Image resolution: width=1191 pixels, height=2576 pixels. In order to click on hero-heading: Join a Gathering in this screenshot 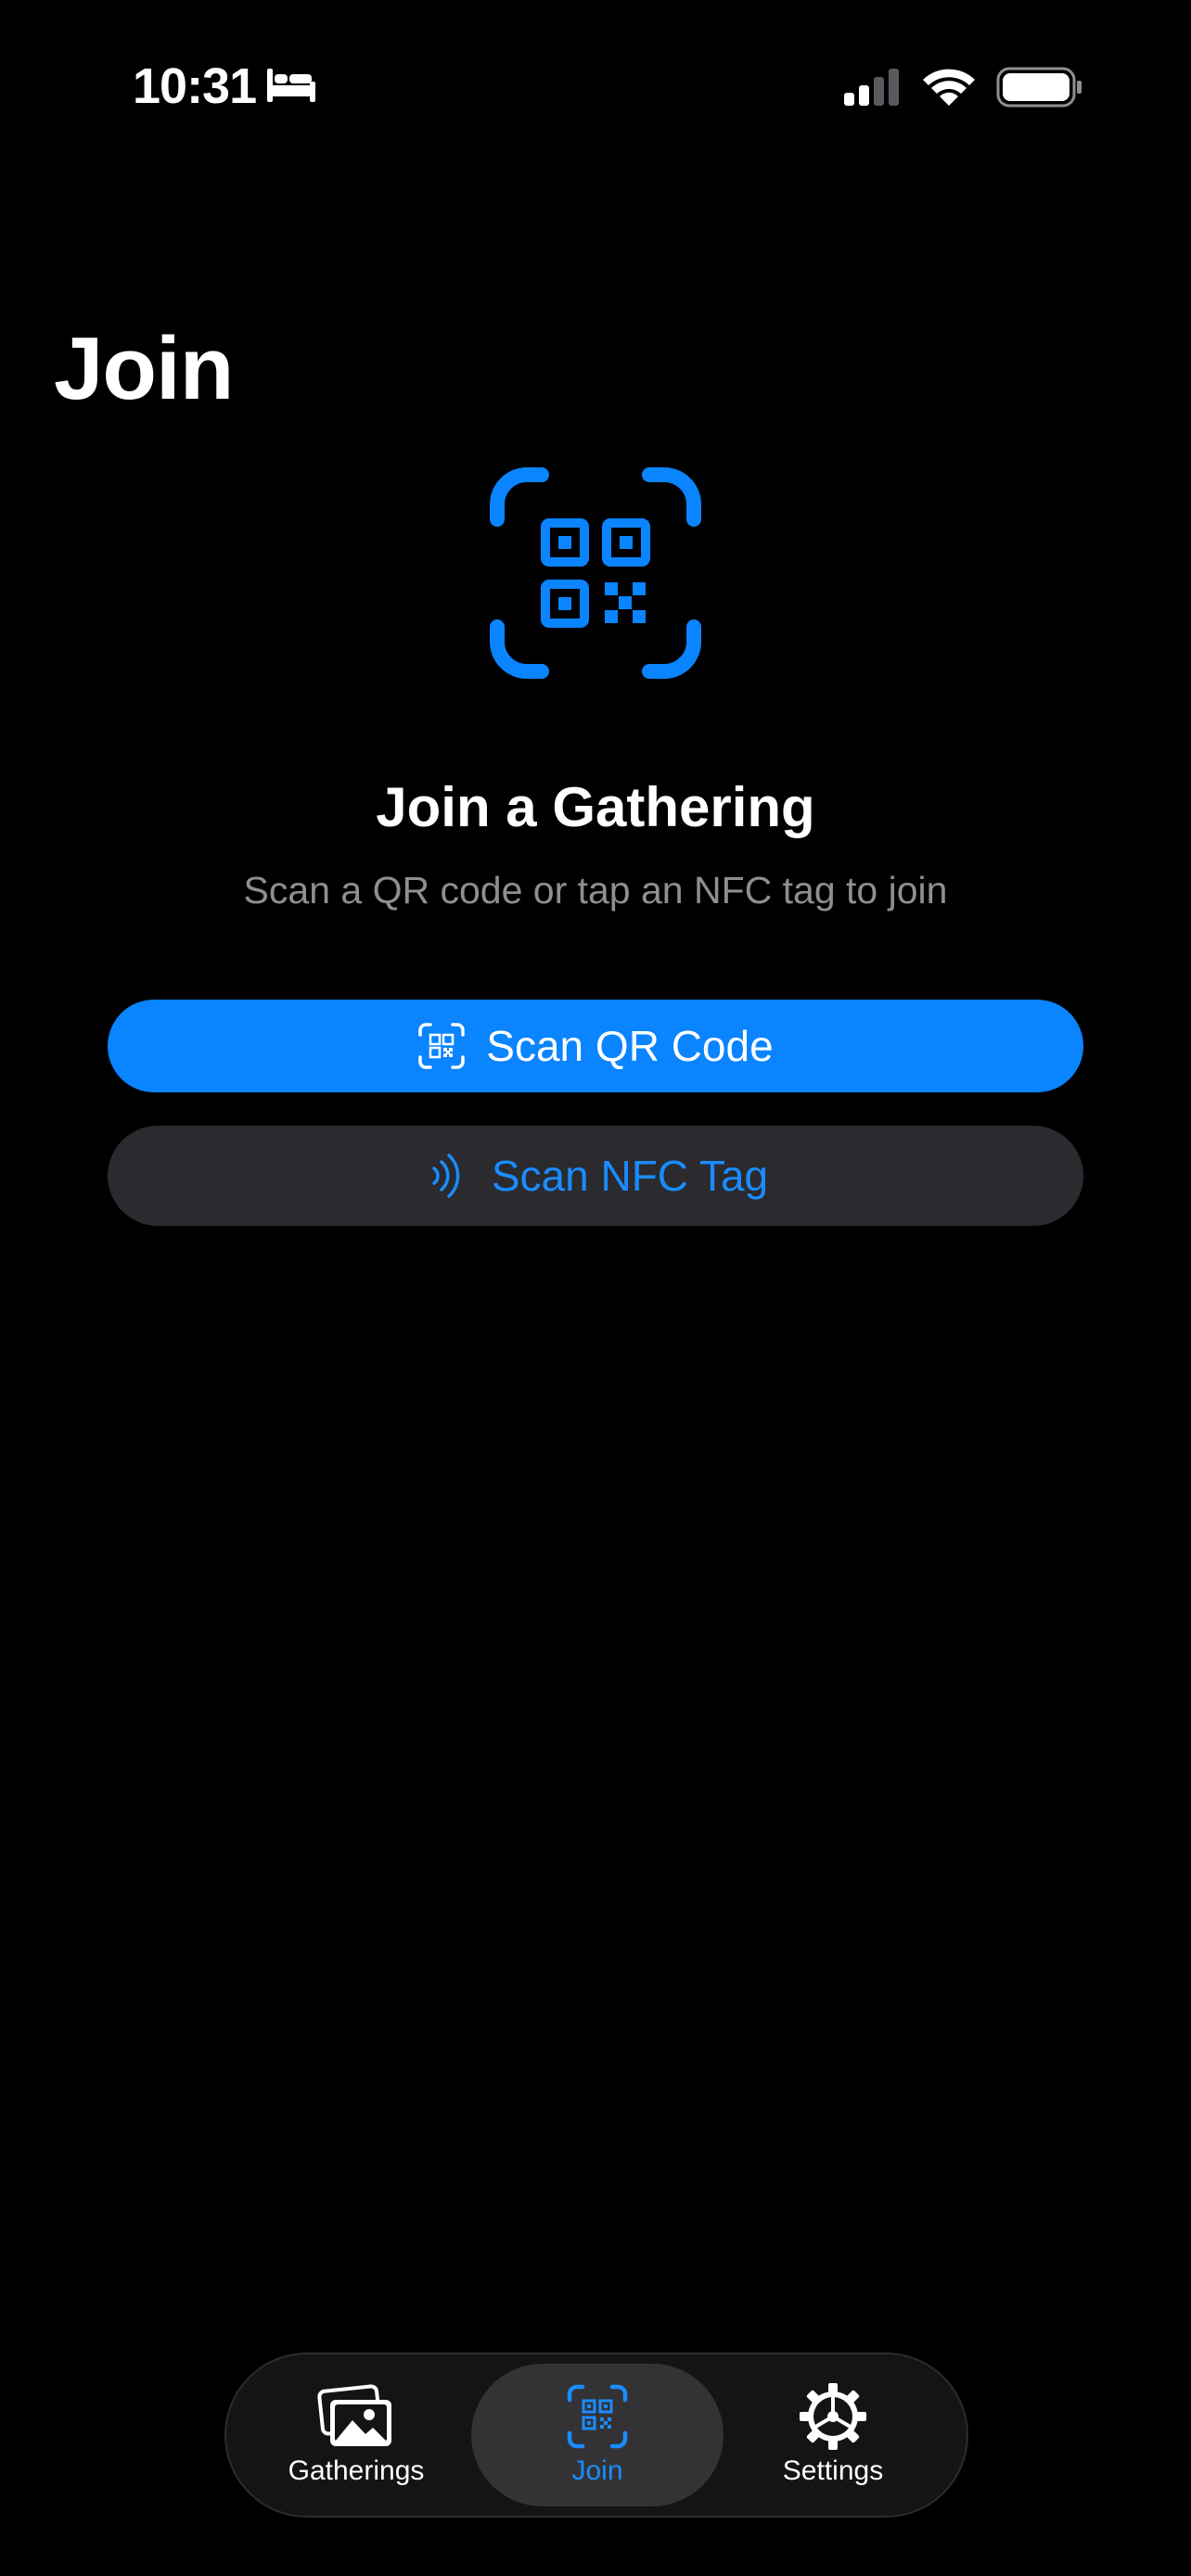, I will do `click(595, 807)`.